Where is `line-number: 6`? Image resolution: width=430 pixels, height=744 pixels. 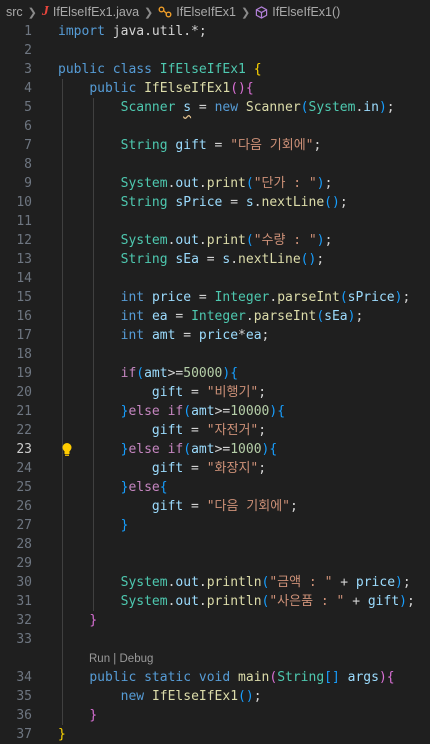
line-number: 6 is located at coordinates (16, 126).